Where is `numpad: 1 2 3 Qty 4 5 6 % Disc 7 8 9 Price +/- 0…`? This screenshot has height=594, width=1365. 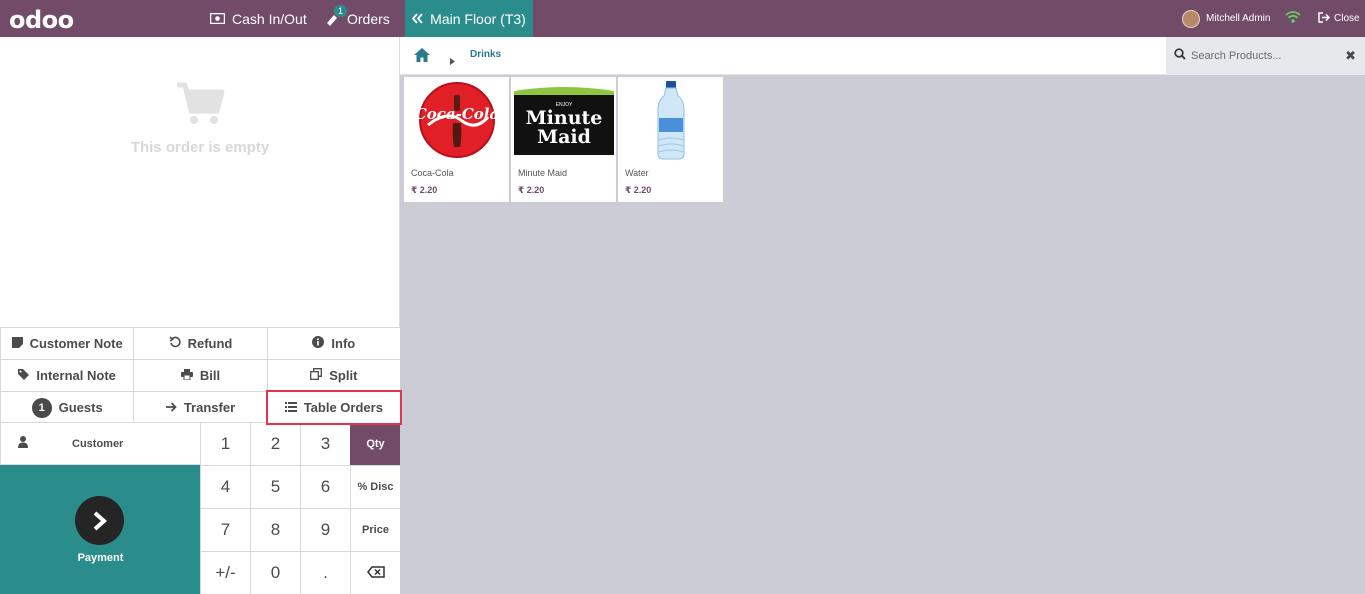
numpad: 1 2 3 Qty 4 5 6 % Disc 7 8 9 Price +/- 0… is located at coordinates (300, 508).